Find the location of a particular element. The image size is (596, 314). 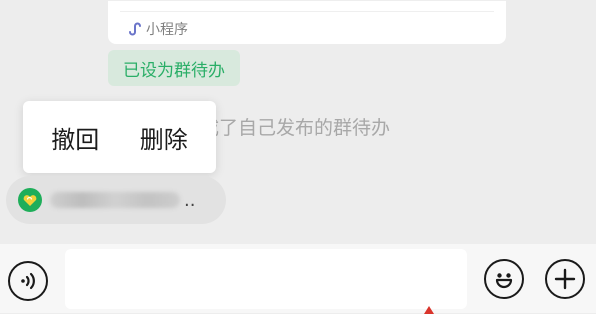

voice-icon is located at coordinates (28, 281).